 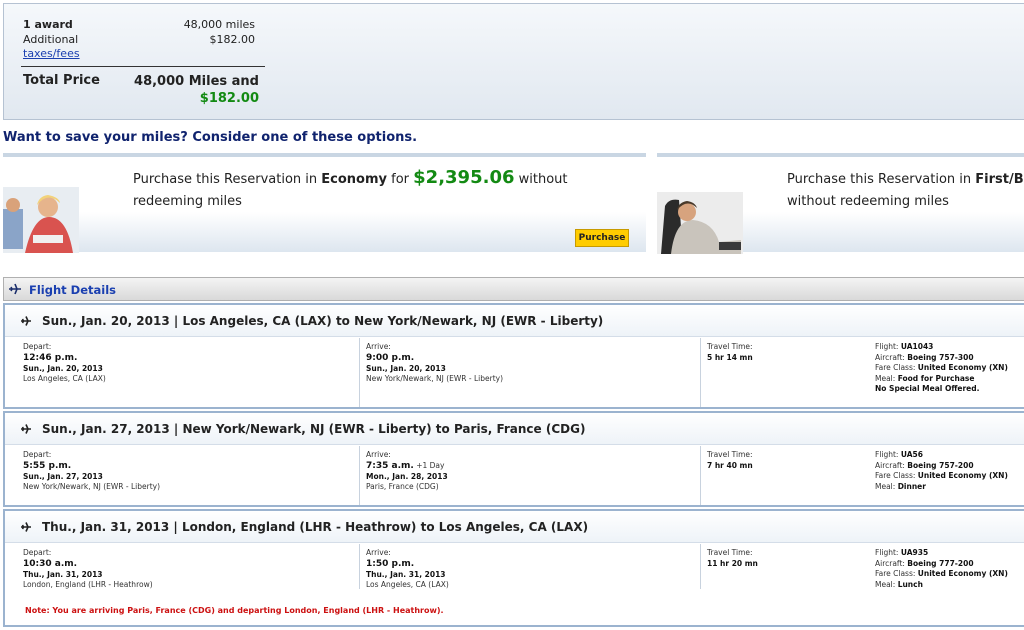 What do you see at coordinates (41, 220) in the screenshot?
I see `economy-passenger-photo` at bounding box center [41, 220].